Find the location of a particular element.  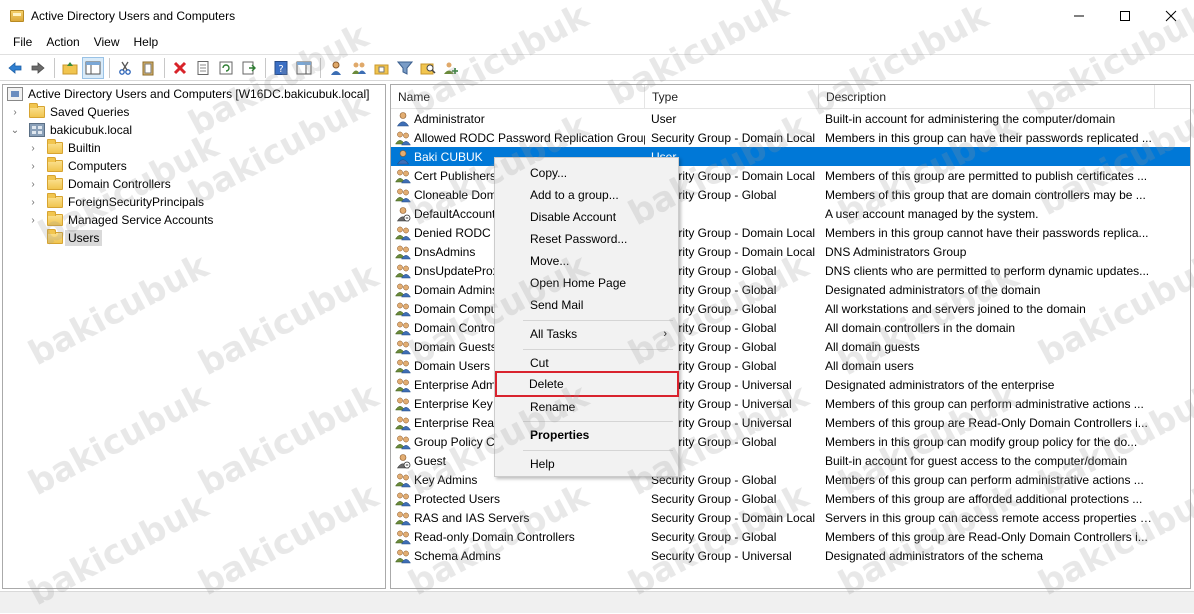

tree-item-saved-queries: › Saved Queries is located at coordinates (194, 112).